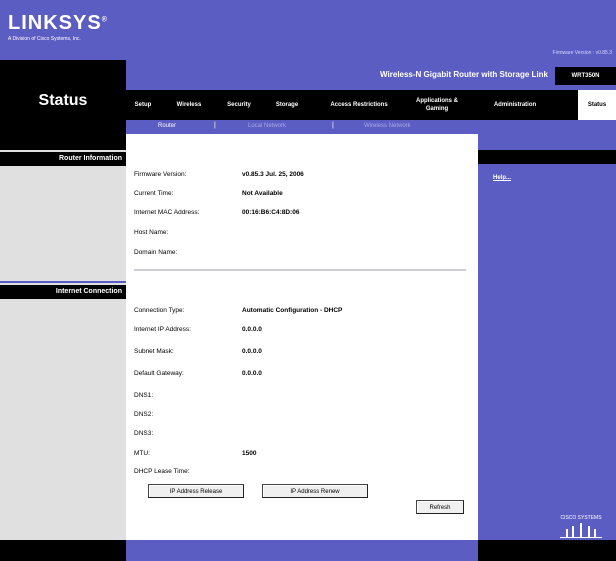 This screenshot has height=561, width=616. I want to click on ip-address-release-button: IP Address Release, so click(196, 491).